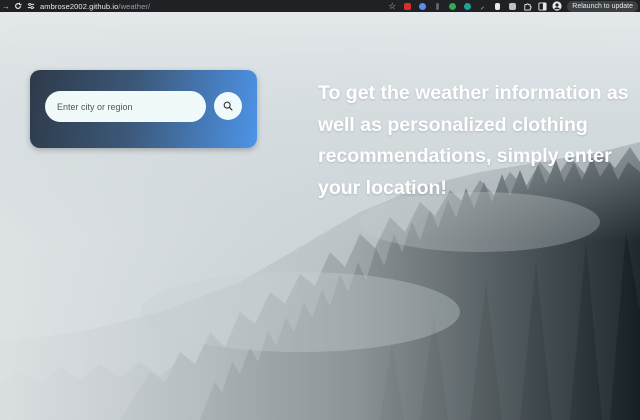 Image resolution: width=640 pixels, height=420 pixels. I want to click on search-button, so click(228, 106).